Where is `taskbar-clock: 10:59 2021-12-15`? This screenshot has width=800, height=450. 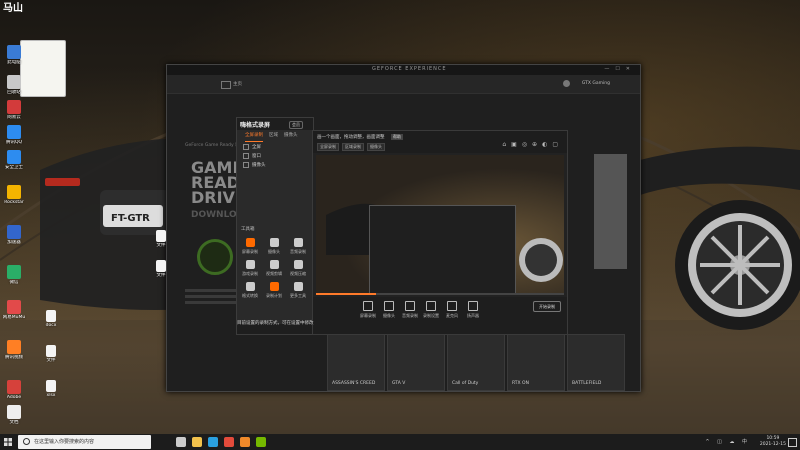
taskbar-clock: 10:59 2021-12-15 is located at coordinates (773, 442).